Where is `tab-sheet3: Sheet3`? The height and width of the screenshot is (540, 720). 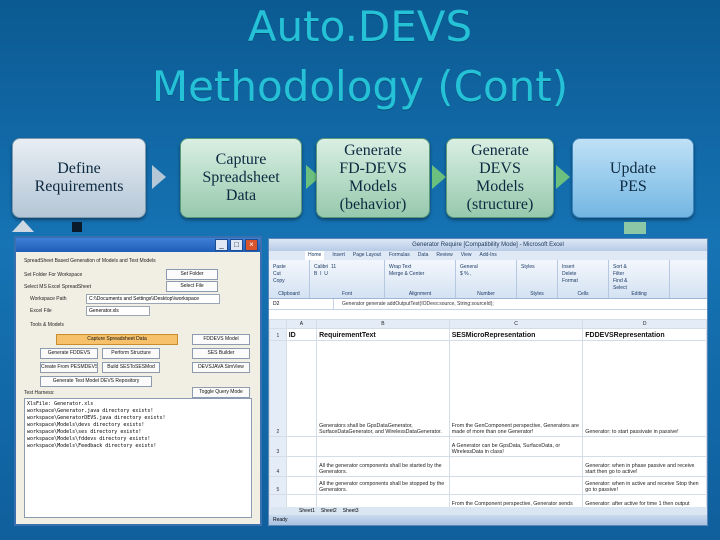
tab-sheet3: Sheet3 is located at coordinates (351, 511).